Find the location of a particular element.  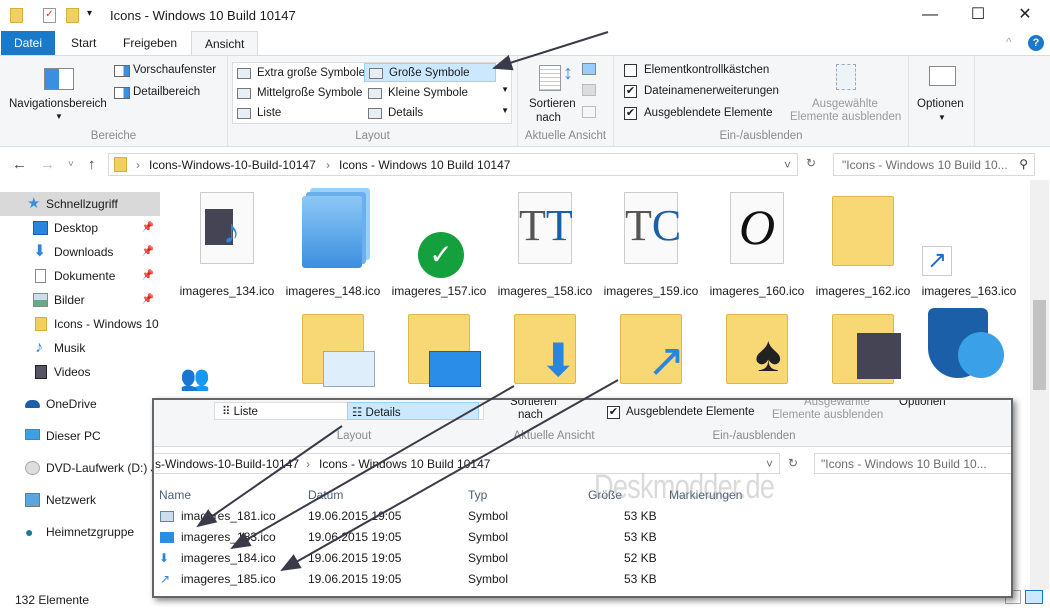

inset-layout-details: ☷ Details is located at coordinates (413, 411).